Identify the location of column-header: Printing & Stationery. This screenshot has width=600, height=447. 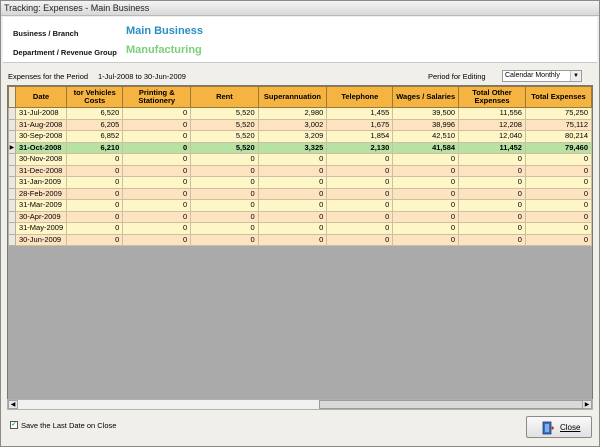
(157, 97).